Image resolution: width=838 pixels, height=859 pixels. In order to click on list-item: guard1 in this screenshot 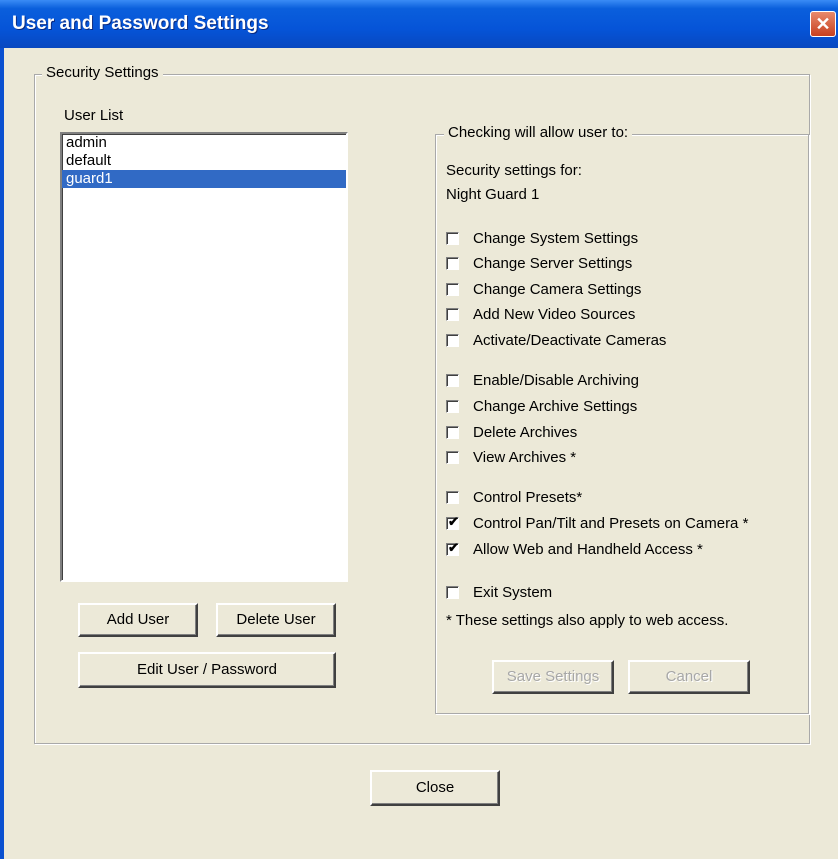, I will do `click(204, 179)`.